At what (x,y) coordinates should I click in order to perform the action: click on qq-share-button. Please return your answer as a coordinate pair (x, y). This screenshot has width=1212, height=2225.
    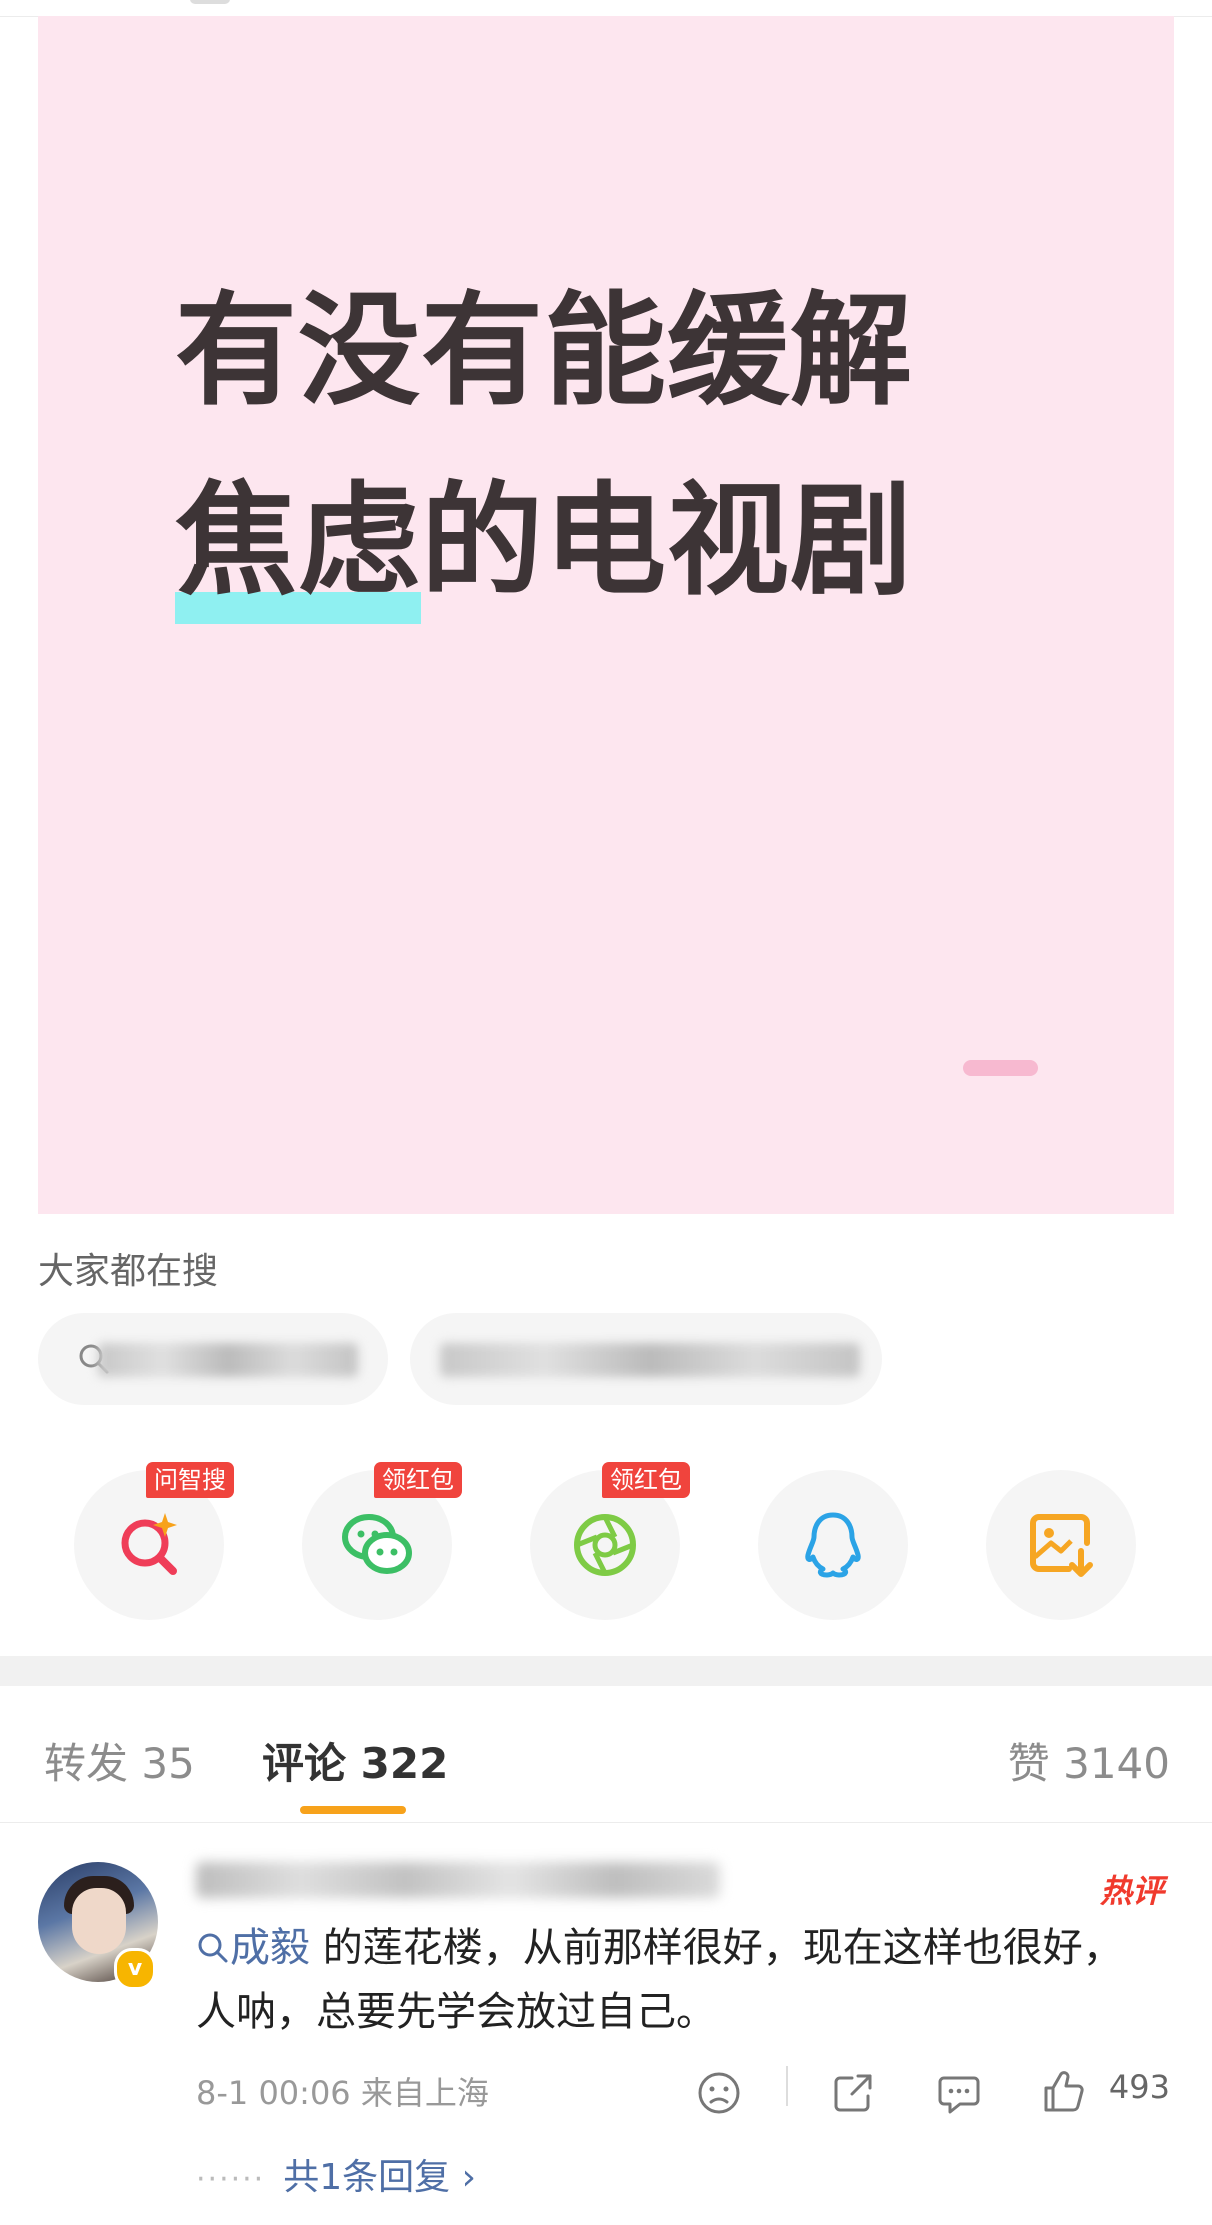
    Looking at the image, I should click on (833, 1545).